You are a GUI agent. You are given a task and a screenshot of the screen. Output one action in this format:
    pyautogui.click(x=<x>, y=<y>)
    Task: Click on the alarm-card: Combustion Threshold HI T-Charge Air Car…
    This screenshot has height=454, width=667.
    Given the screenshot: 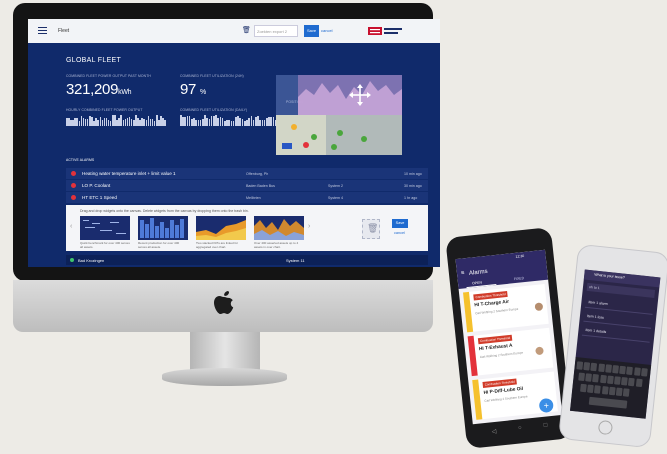 What is the action you would take?
    pyautogui.click(x=505, y=308)
    